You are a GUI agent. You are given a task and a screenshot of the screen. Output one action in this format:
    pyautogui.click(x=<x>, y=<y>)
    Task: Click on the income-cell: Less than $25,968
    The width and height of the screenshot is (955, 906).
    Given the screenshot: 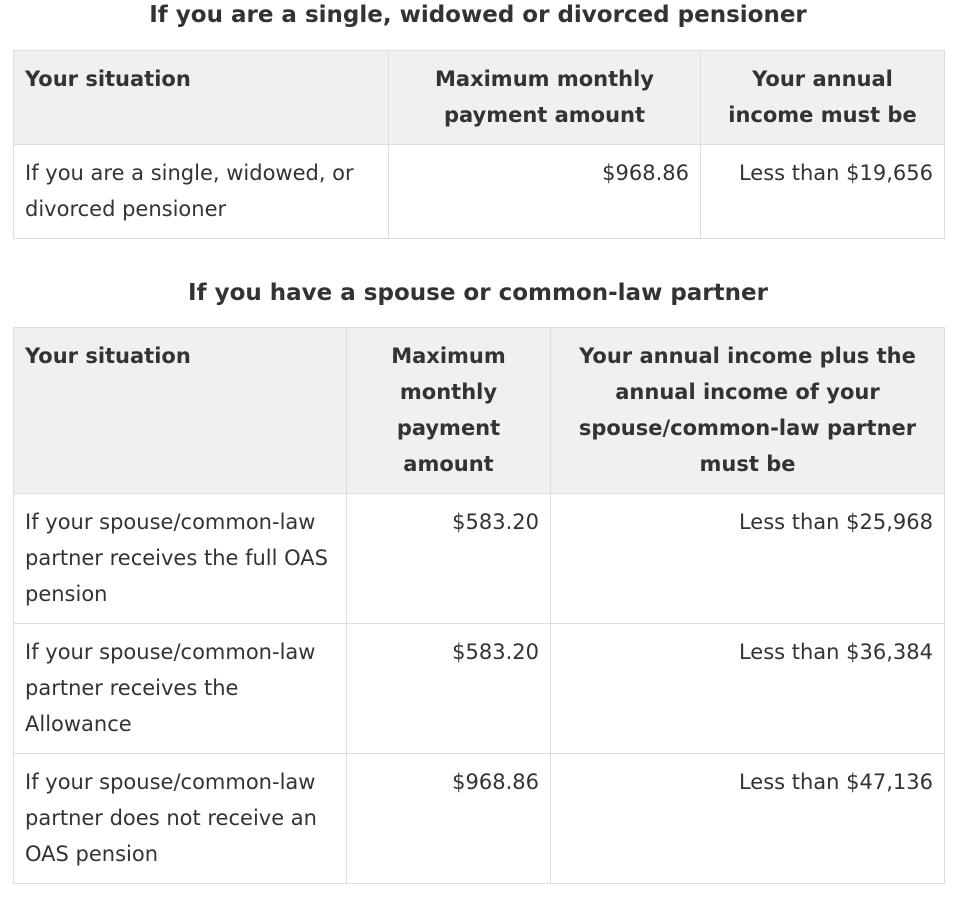 What is the action you would take?
    pyautogui.click(x=747, y=558)
    